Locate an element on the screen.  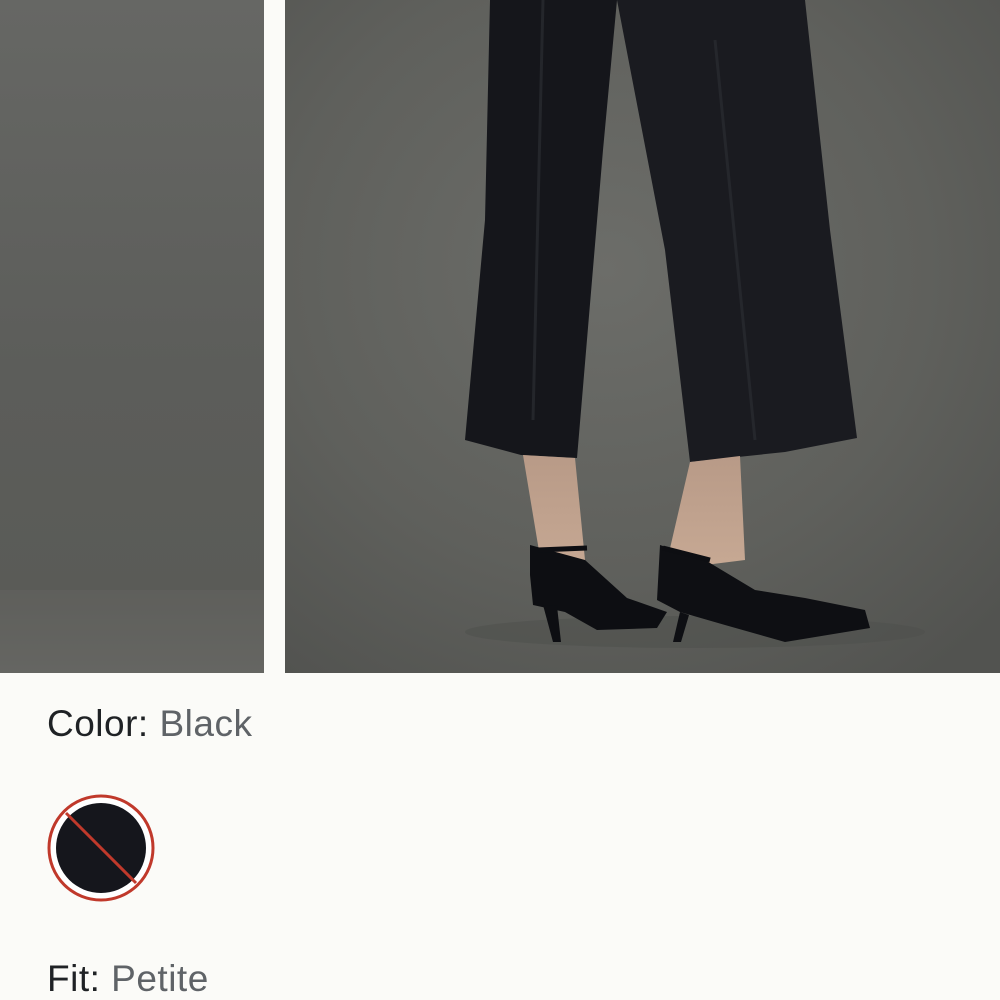
color-label: Color: is located at coordinates (98, 723).